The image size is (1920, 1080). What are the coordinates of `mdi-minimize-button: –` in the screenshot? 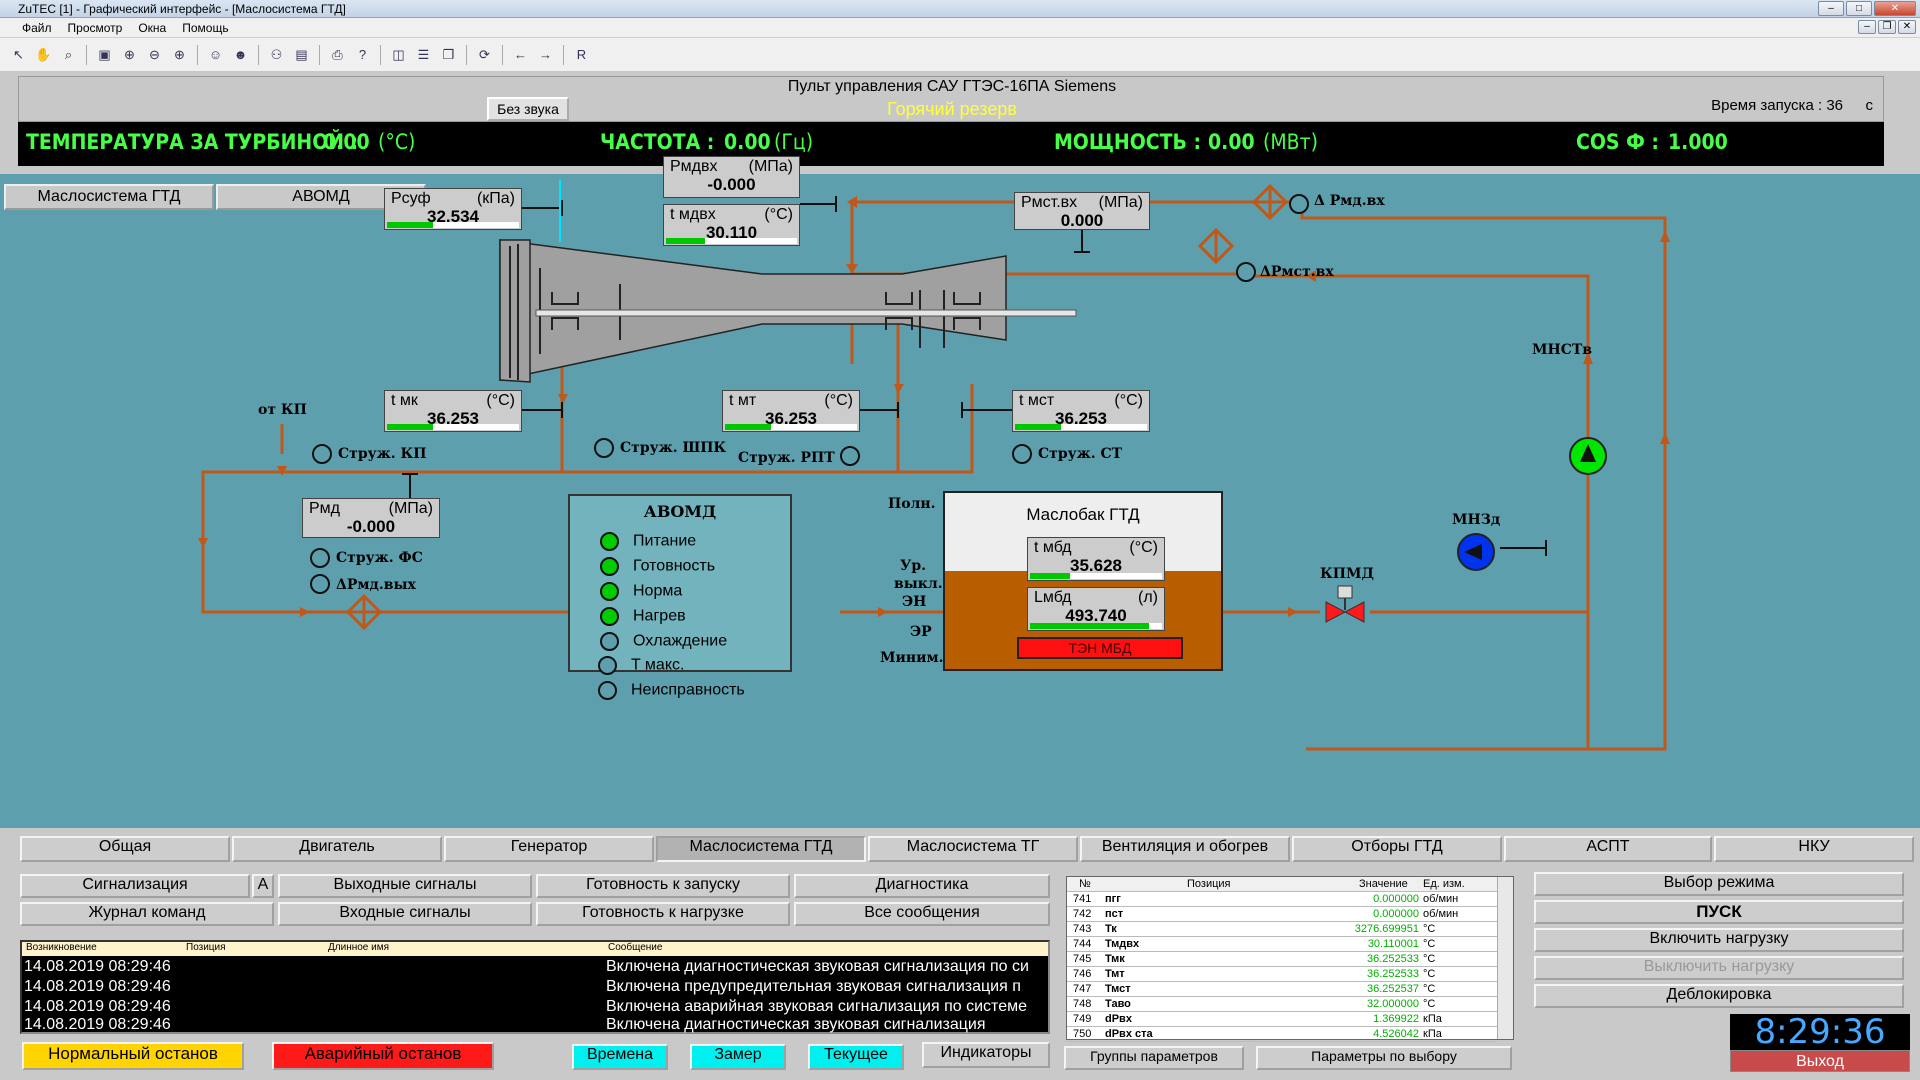 It's located at (1867, 27).